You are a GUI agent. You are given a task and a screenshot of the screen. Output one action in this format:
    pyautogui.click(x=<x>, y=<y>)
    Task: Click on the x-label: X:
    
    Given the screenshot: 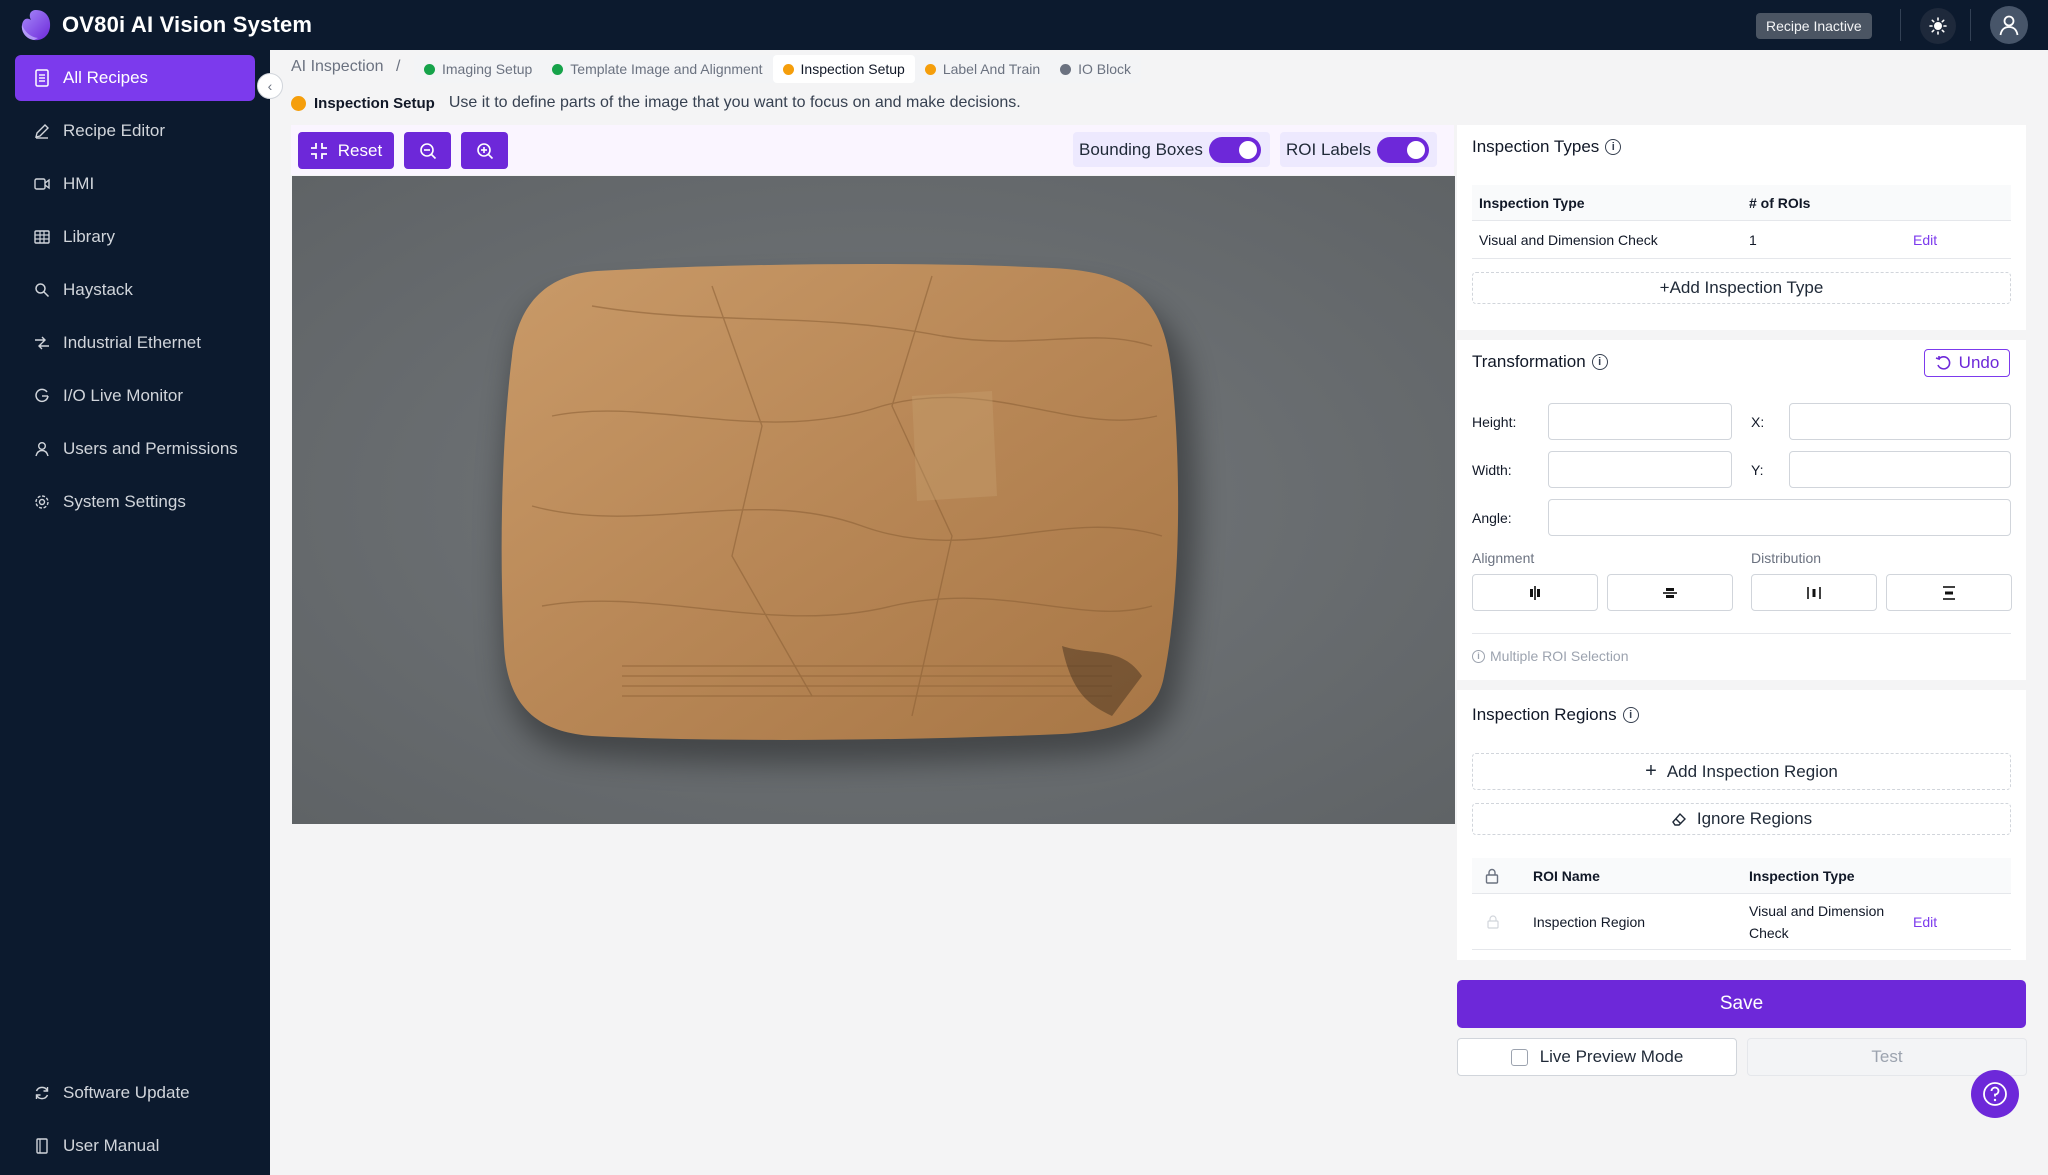 What is the action you would take?
    pyautogui.click(x=1758, y=422)
    